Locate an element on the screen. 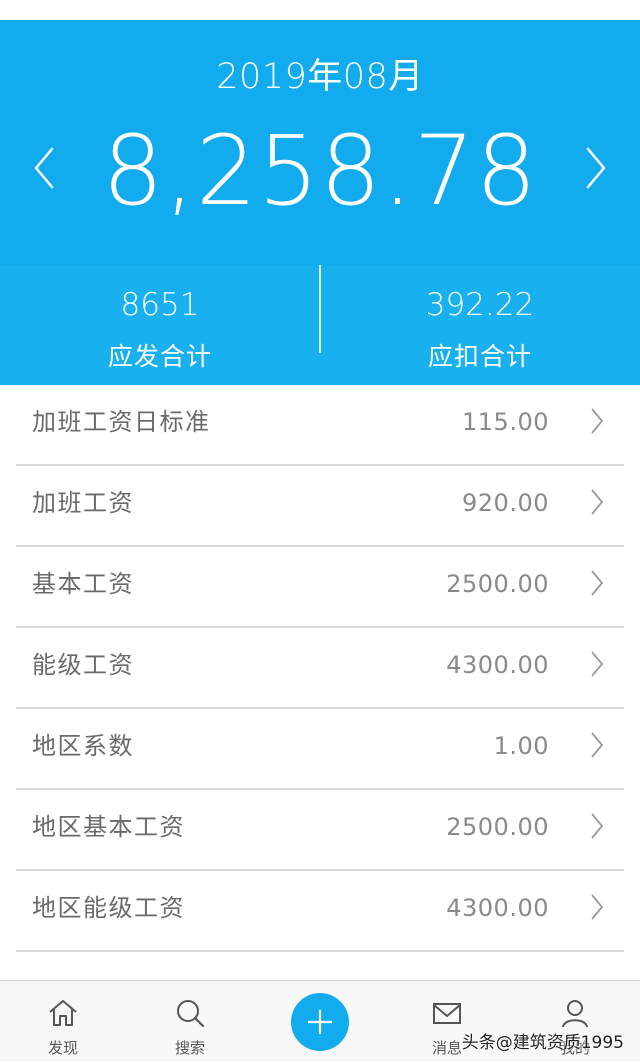  tab-search: 搜索 is located at coordinates (190, 1021).